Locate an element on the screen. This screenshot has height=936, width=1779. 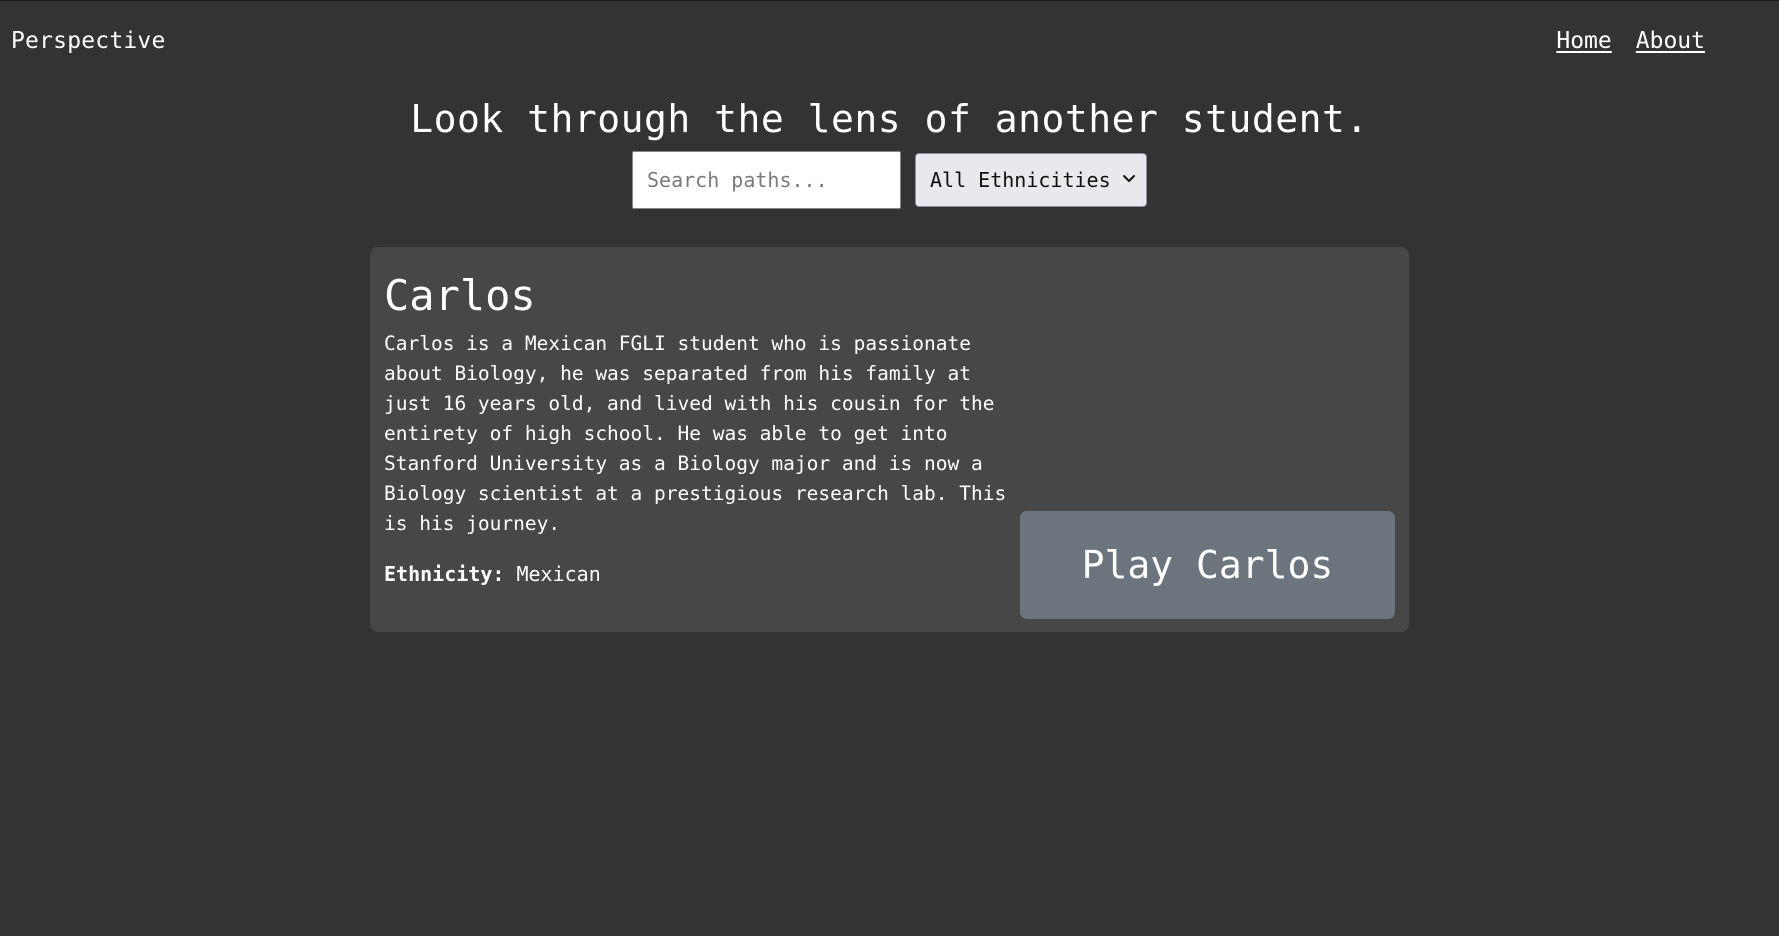
ethnicity-label: Ethnicity: is located at coordinates (444, 574).